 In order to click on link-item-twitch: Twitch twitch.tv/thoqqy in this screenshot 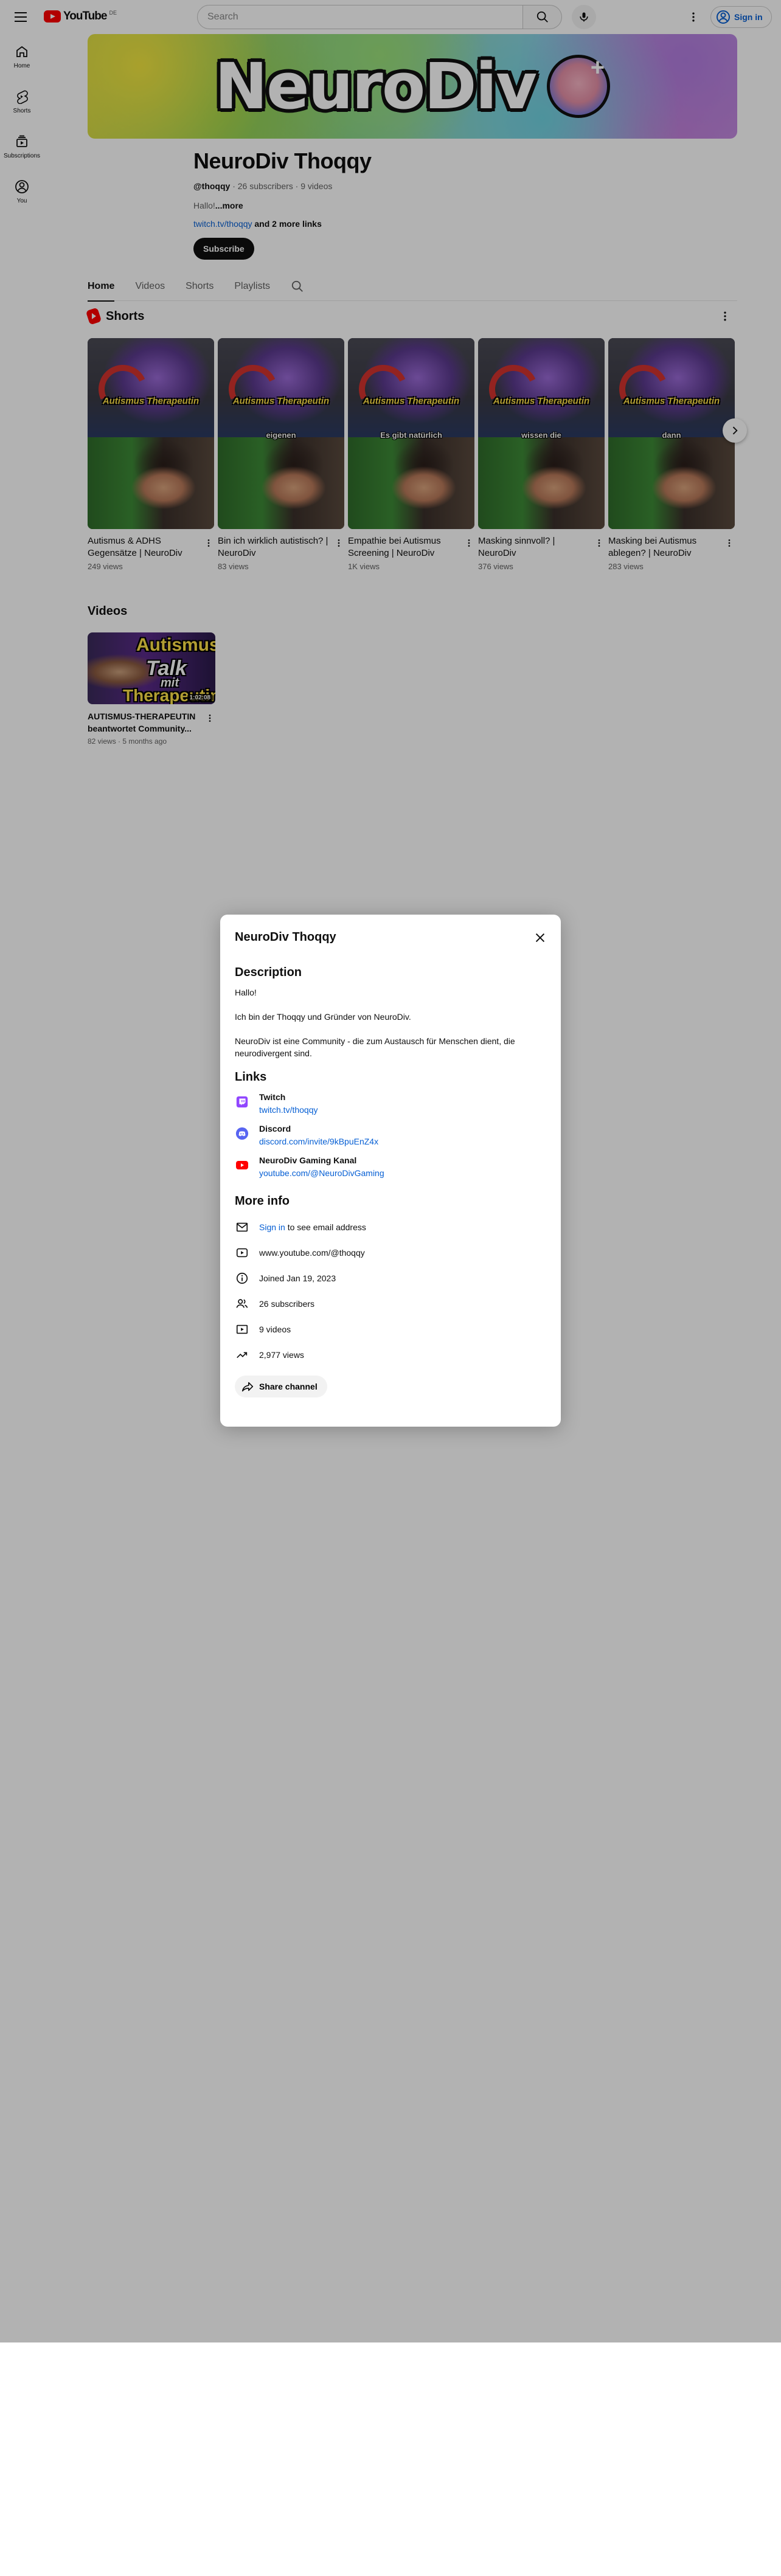, I will do `click(387, 1105)`.